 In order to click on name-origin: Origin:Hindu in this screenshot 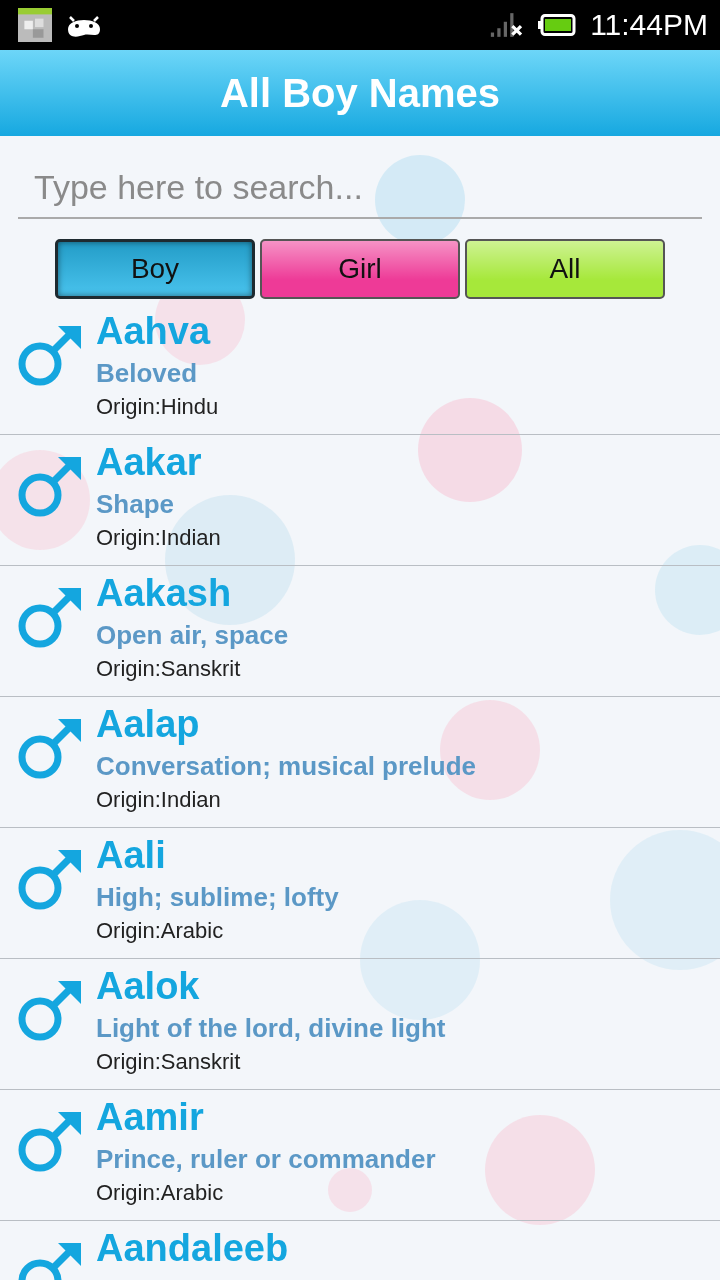, I will do `click(157, 407)`.